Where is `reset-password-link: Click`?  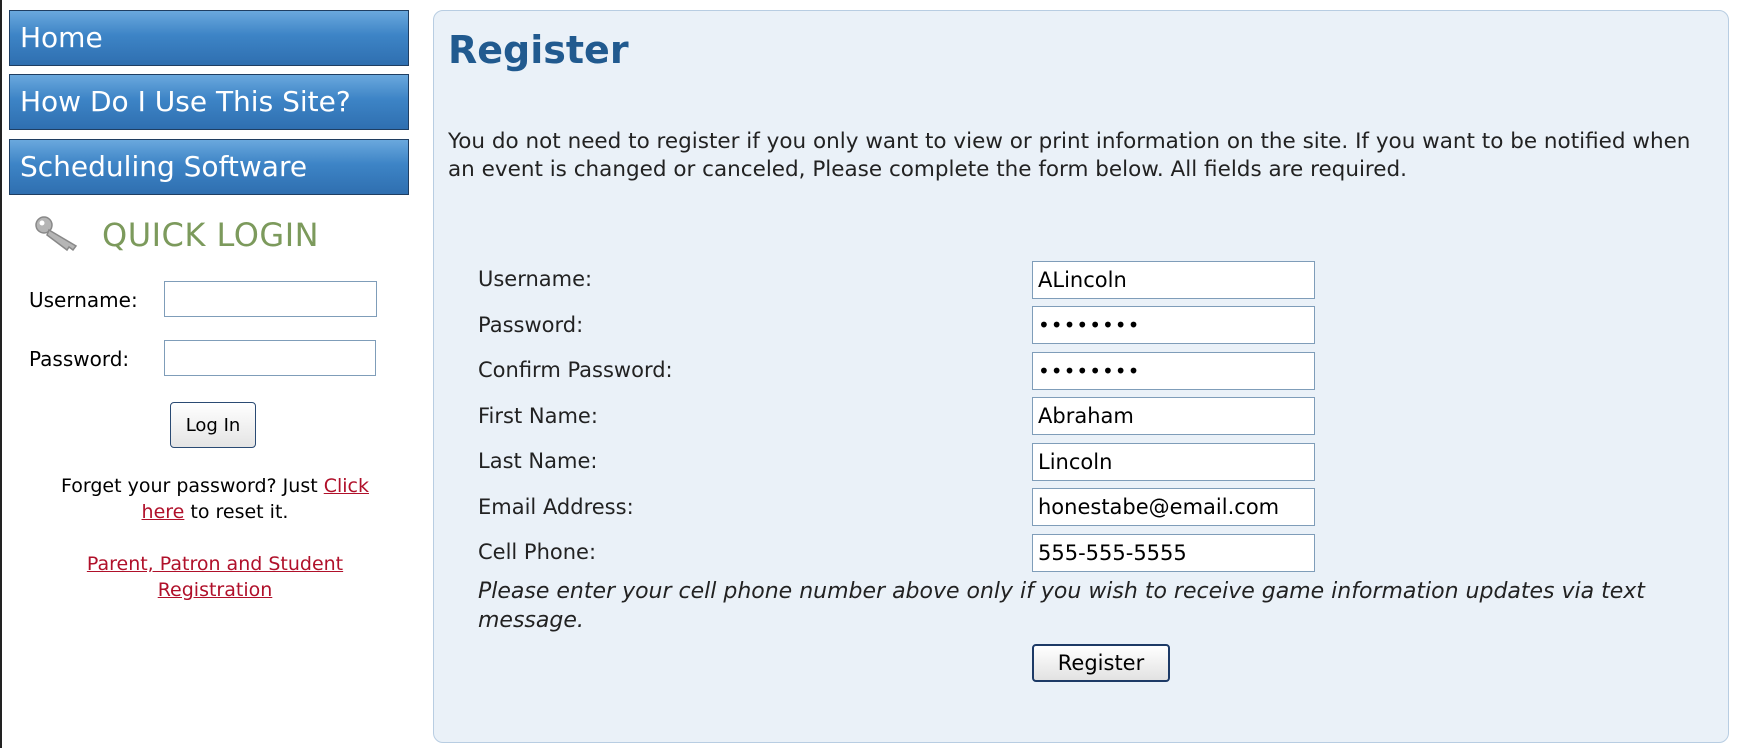 reset-password-link: Click is located at coordinates (346, 486).